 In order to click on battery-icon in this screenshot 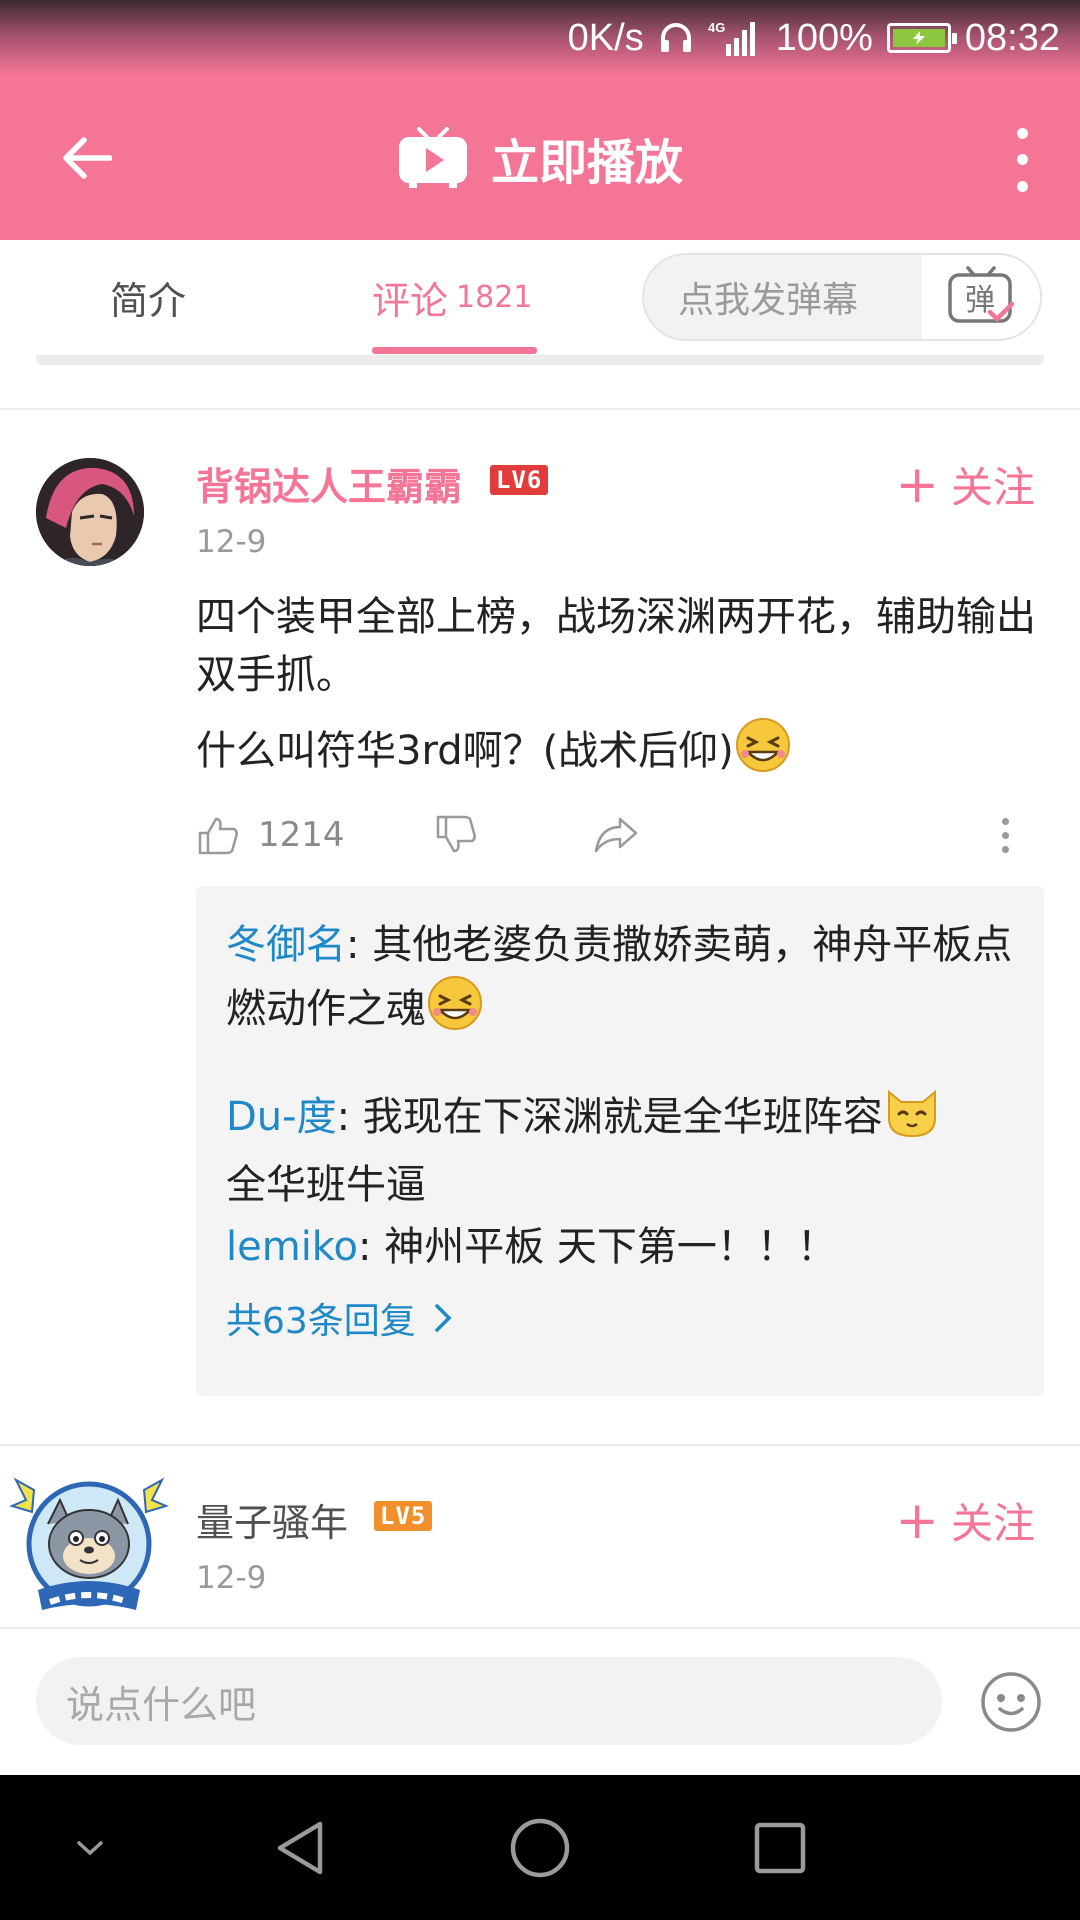, I will do `click(921, 38)`.